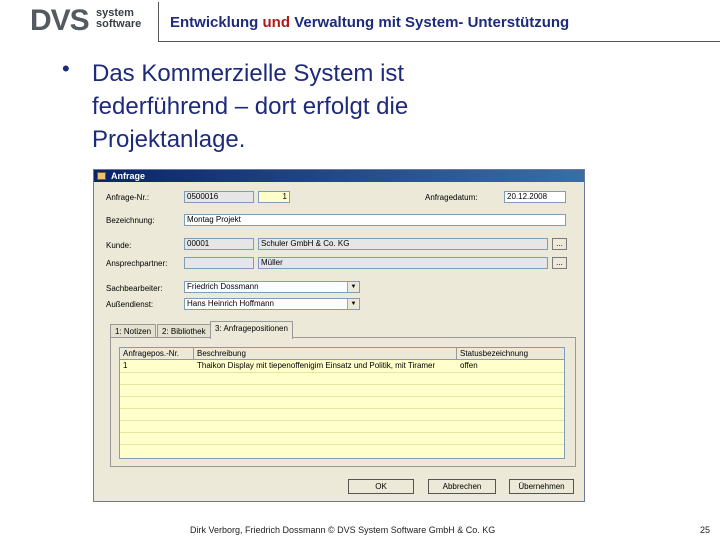 This screenshot has width=720, height=540. I want to click on window-title: Anfrage, so click(128, 176).